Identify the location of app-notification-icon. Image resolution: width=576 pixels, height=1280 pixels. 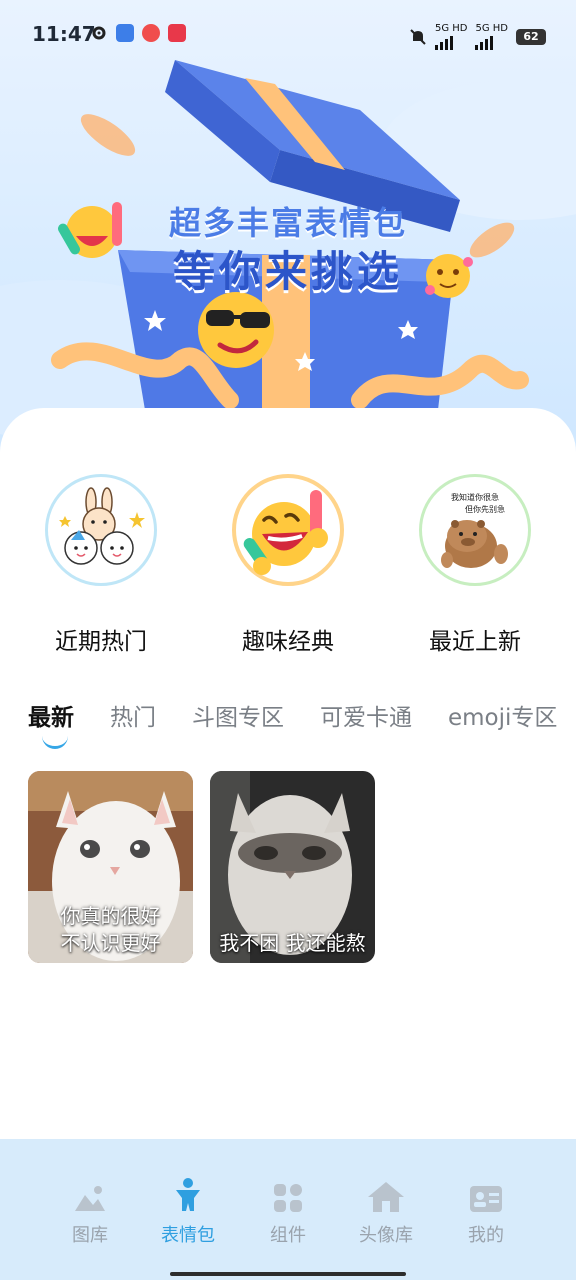
(125, 33).